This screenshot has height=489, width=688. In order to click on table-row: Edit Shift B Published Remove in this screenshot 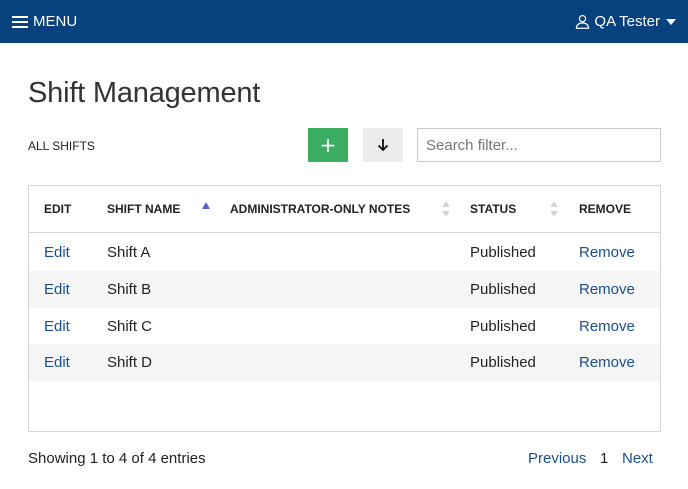, I will do `click(344, 289)`.